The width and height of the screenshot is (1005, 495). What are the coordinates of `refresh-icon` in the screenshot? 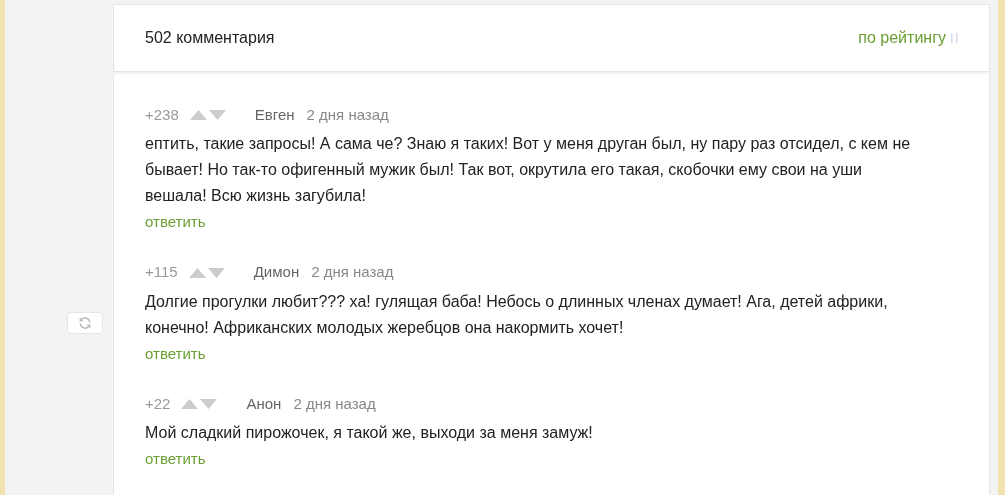 It's located at (85, 323).